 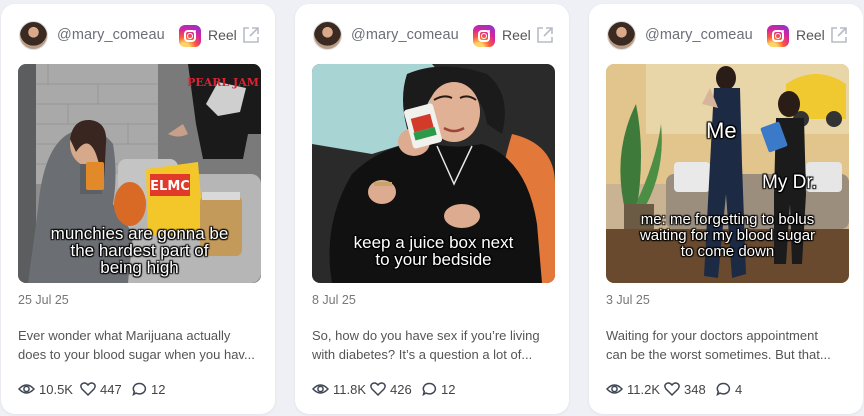 What do you see at coordinates (695, 389) in the screenshot?
I see `likes-count: 348` at bounding box center [695, 389].